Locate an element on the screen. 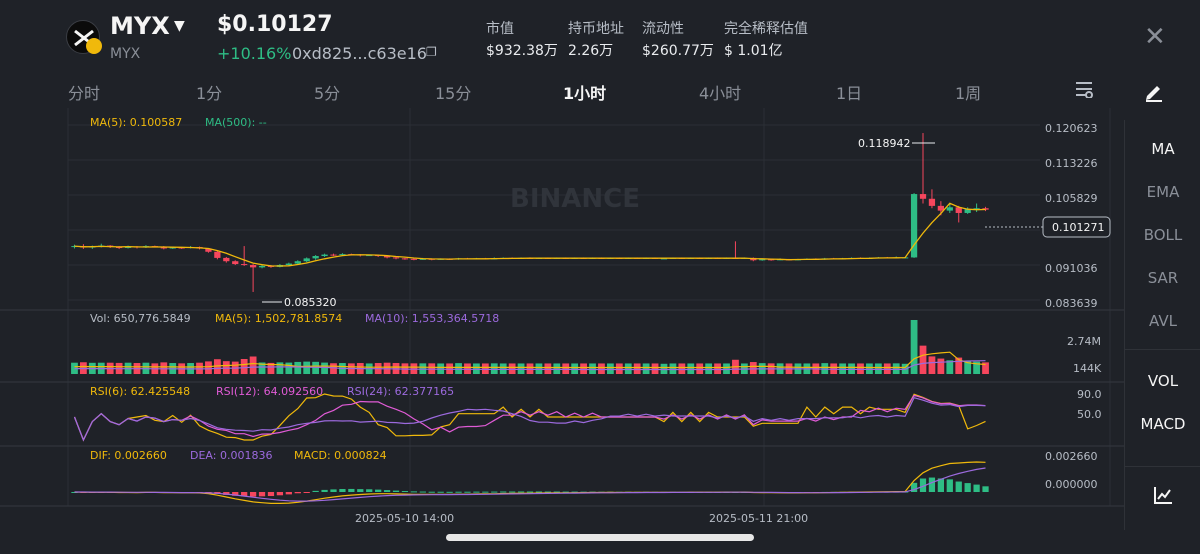  current-price-label: 0.101271 is located at coordinates (1078, 227).